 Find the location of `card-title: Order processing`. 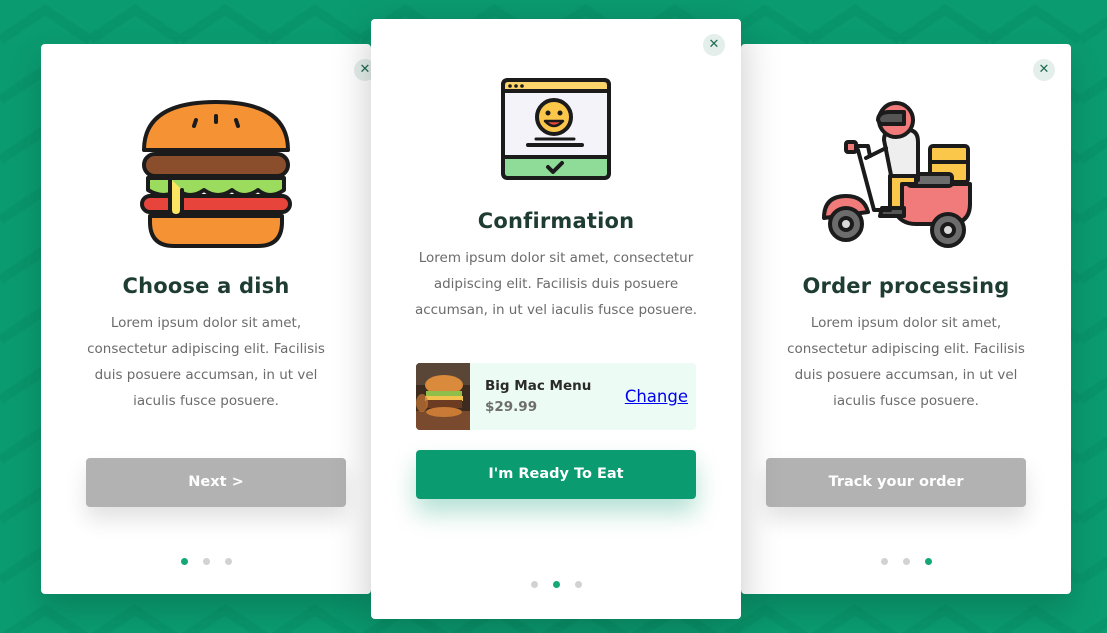

card-title: Order processing is located at coordinates (906, 286).